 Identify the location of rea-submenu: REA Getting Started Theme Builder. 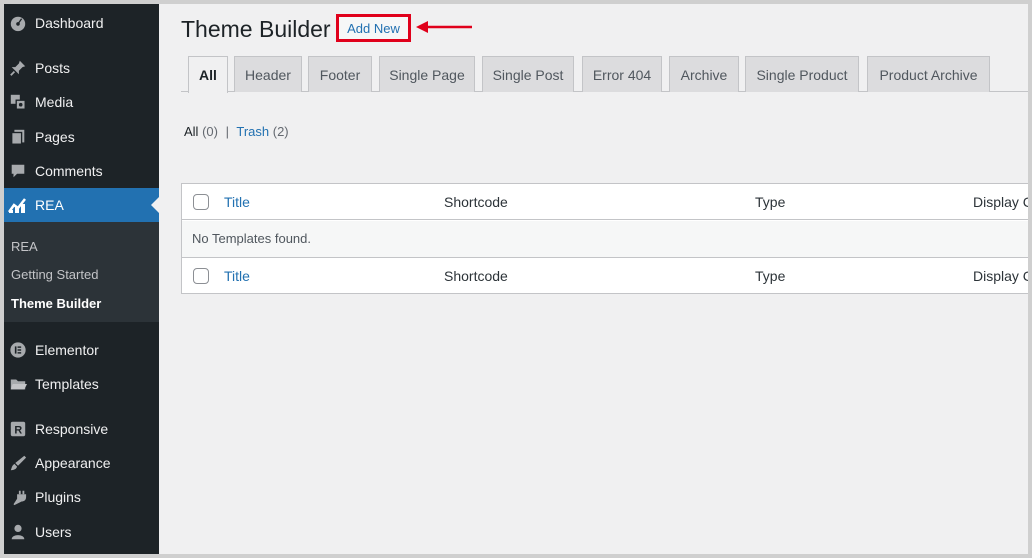
(81, 272).